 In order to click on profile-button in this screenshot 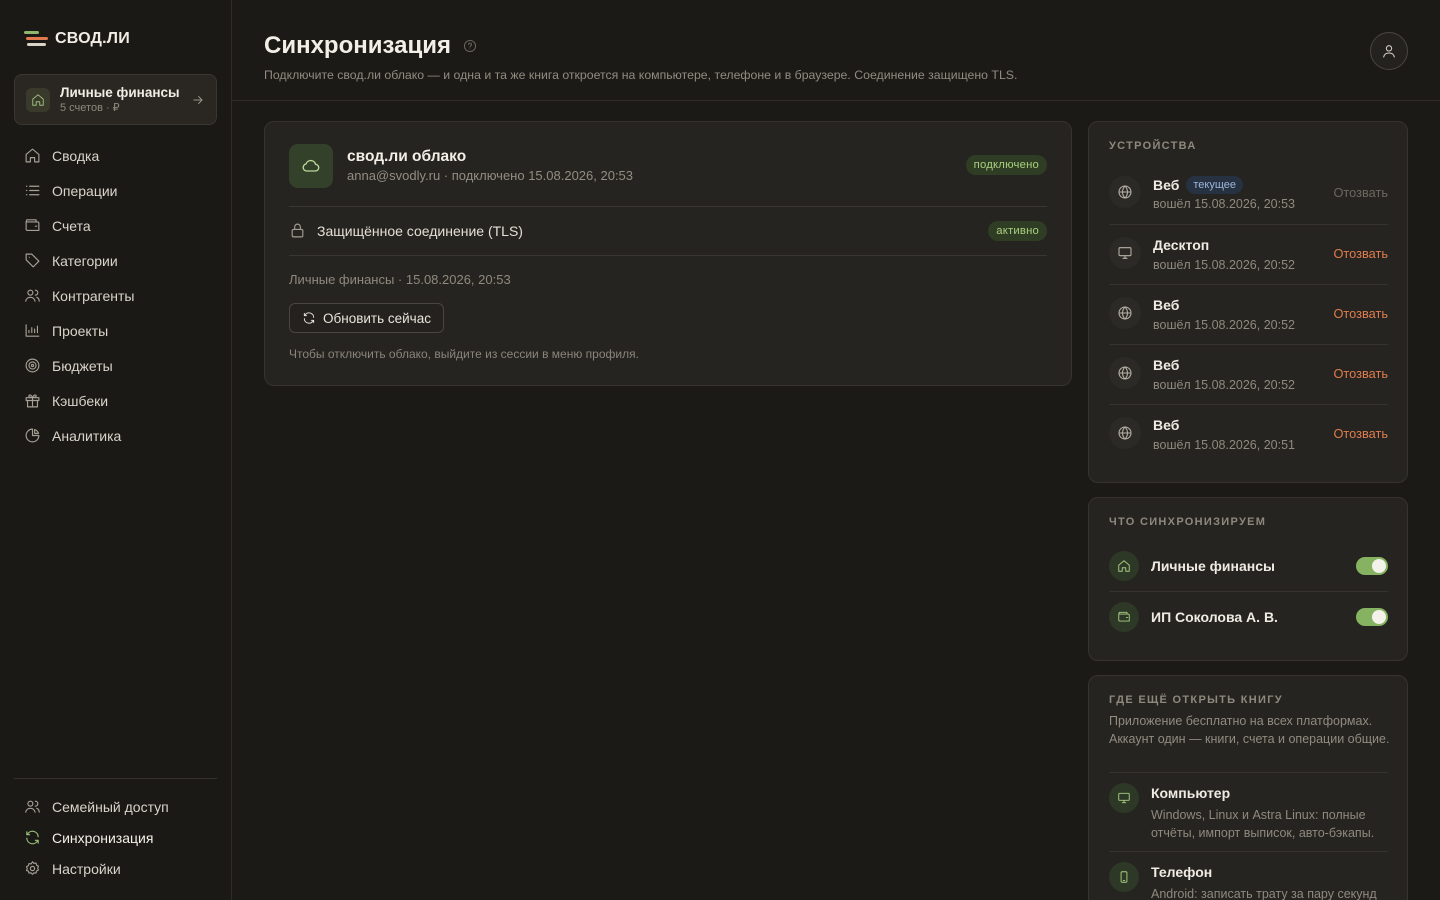, I will do `click(1389, 51)`.